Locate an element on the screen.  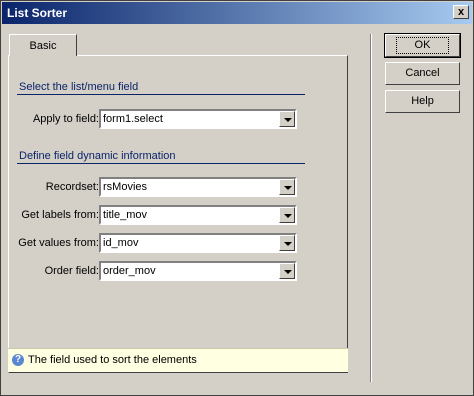
ok-button-label: OK is located at coordinates (422, 45).